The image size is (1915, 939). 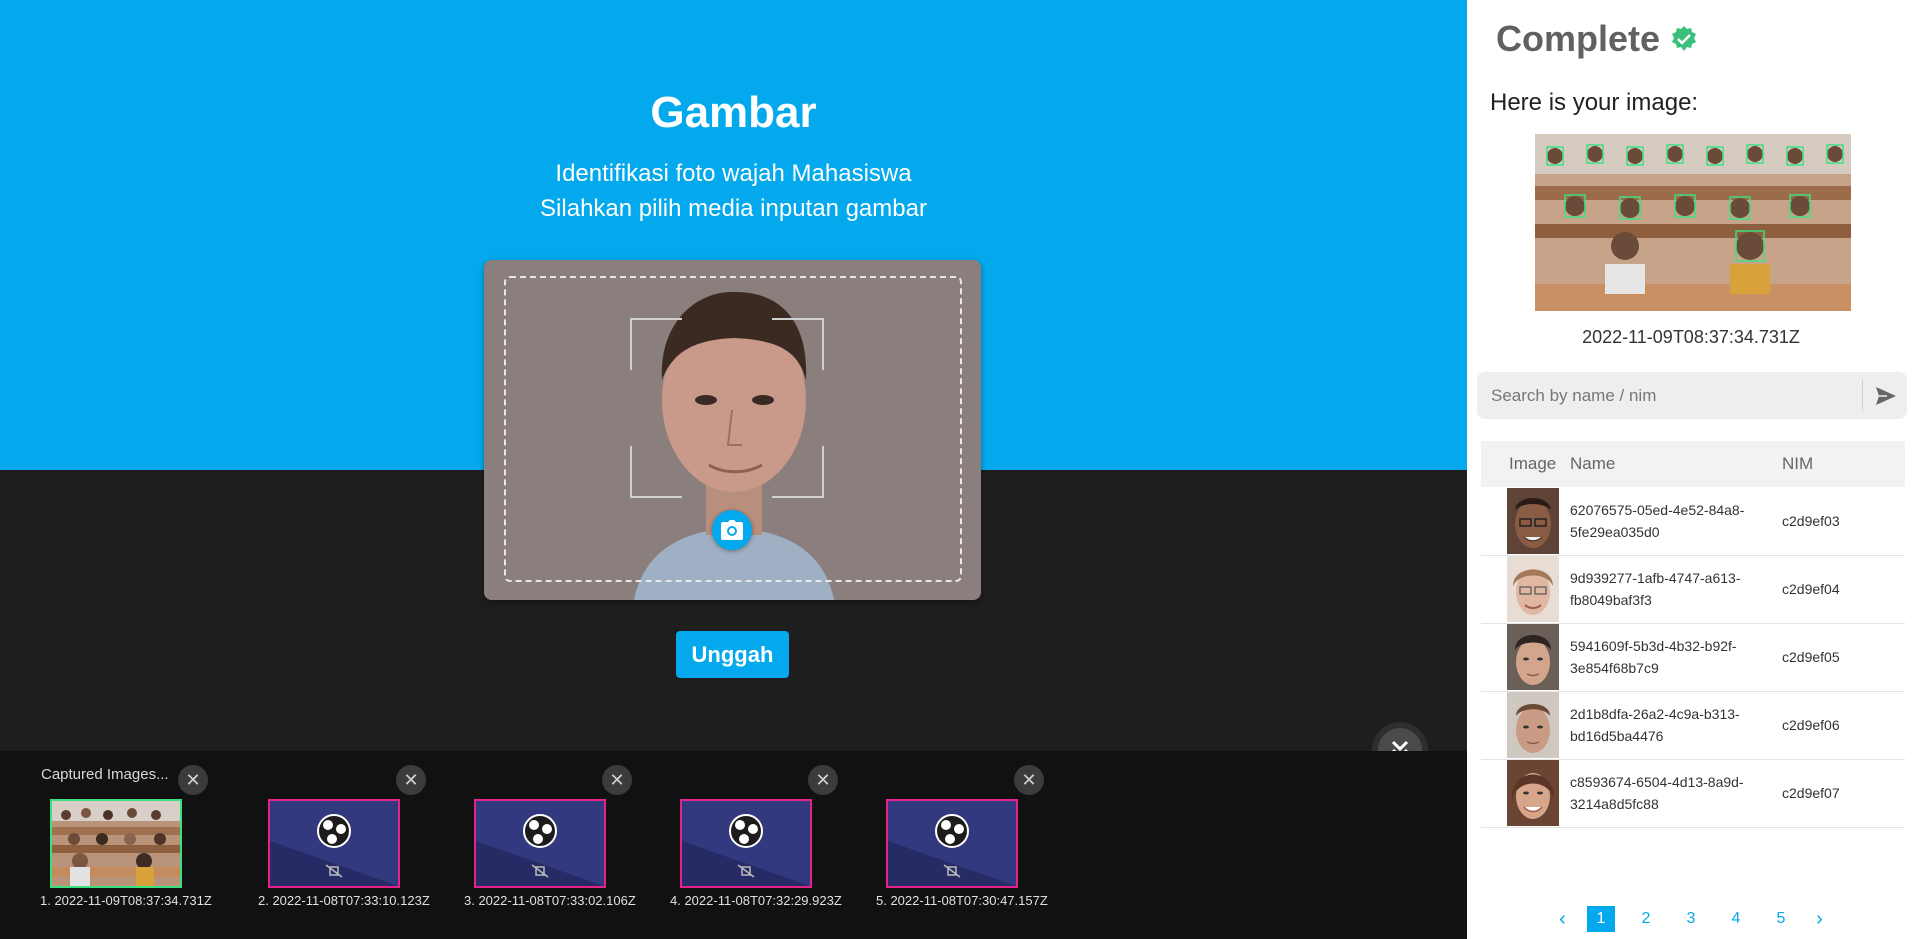 What do you see at coordinates (1736, 919) in the screenshot?
I see `page-button-4: 4` at bounding box center [1736, 919].